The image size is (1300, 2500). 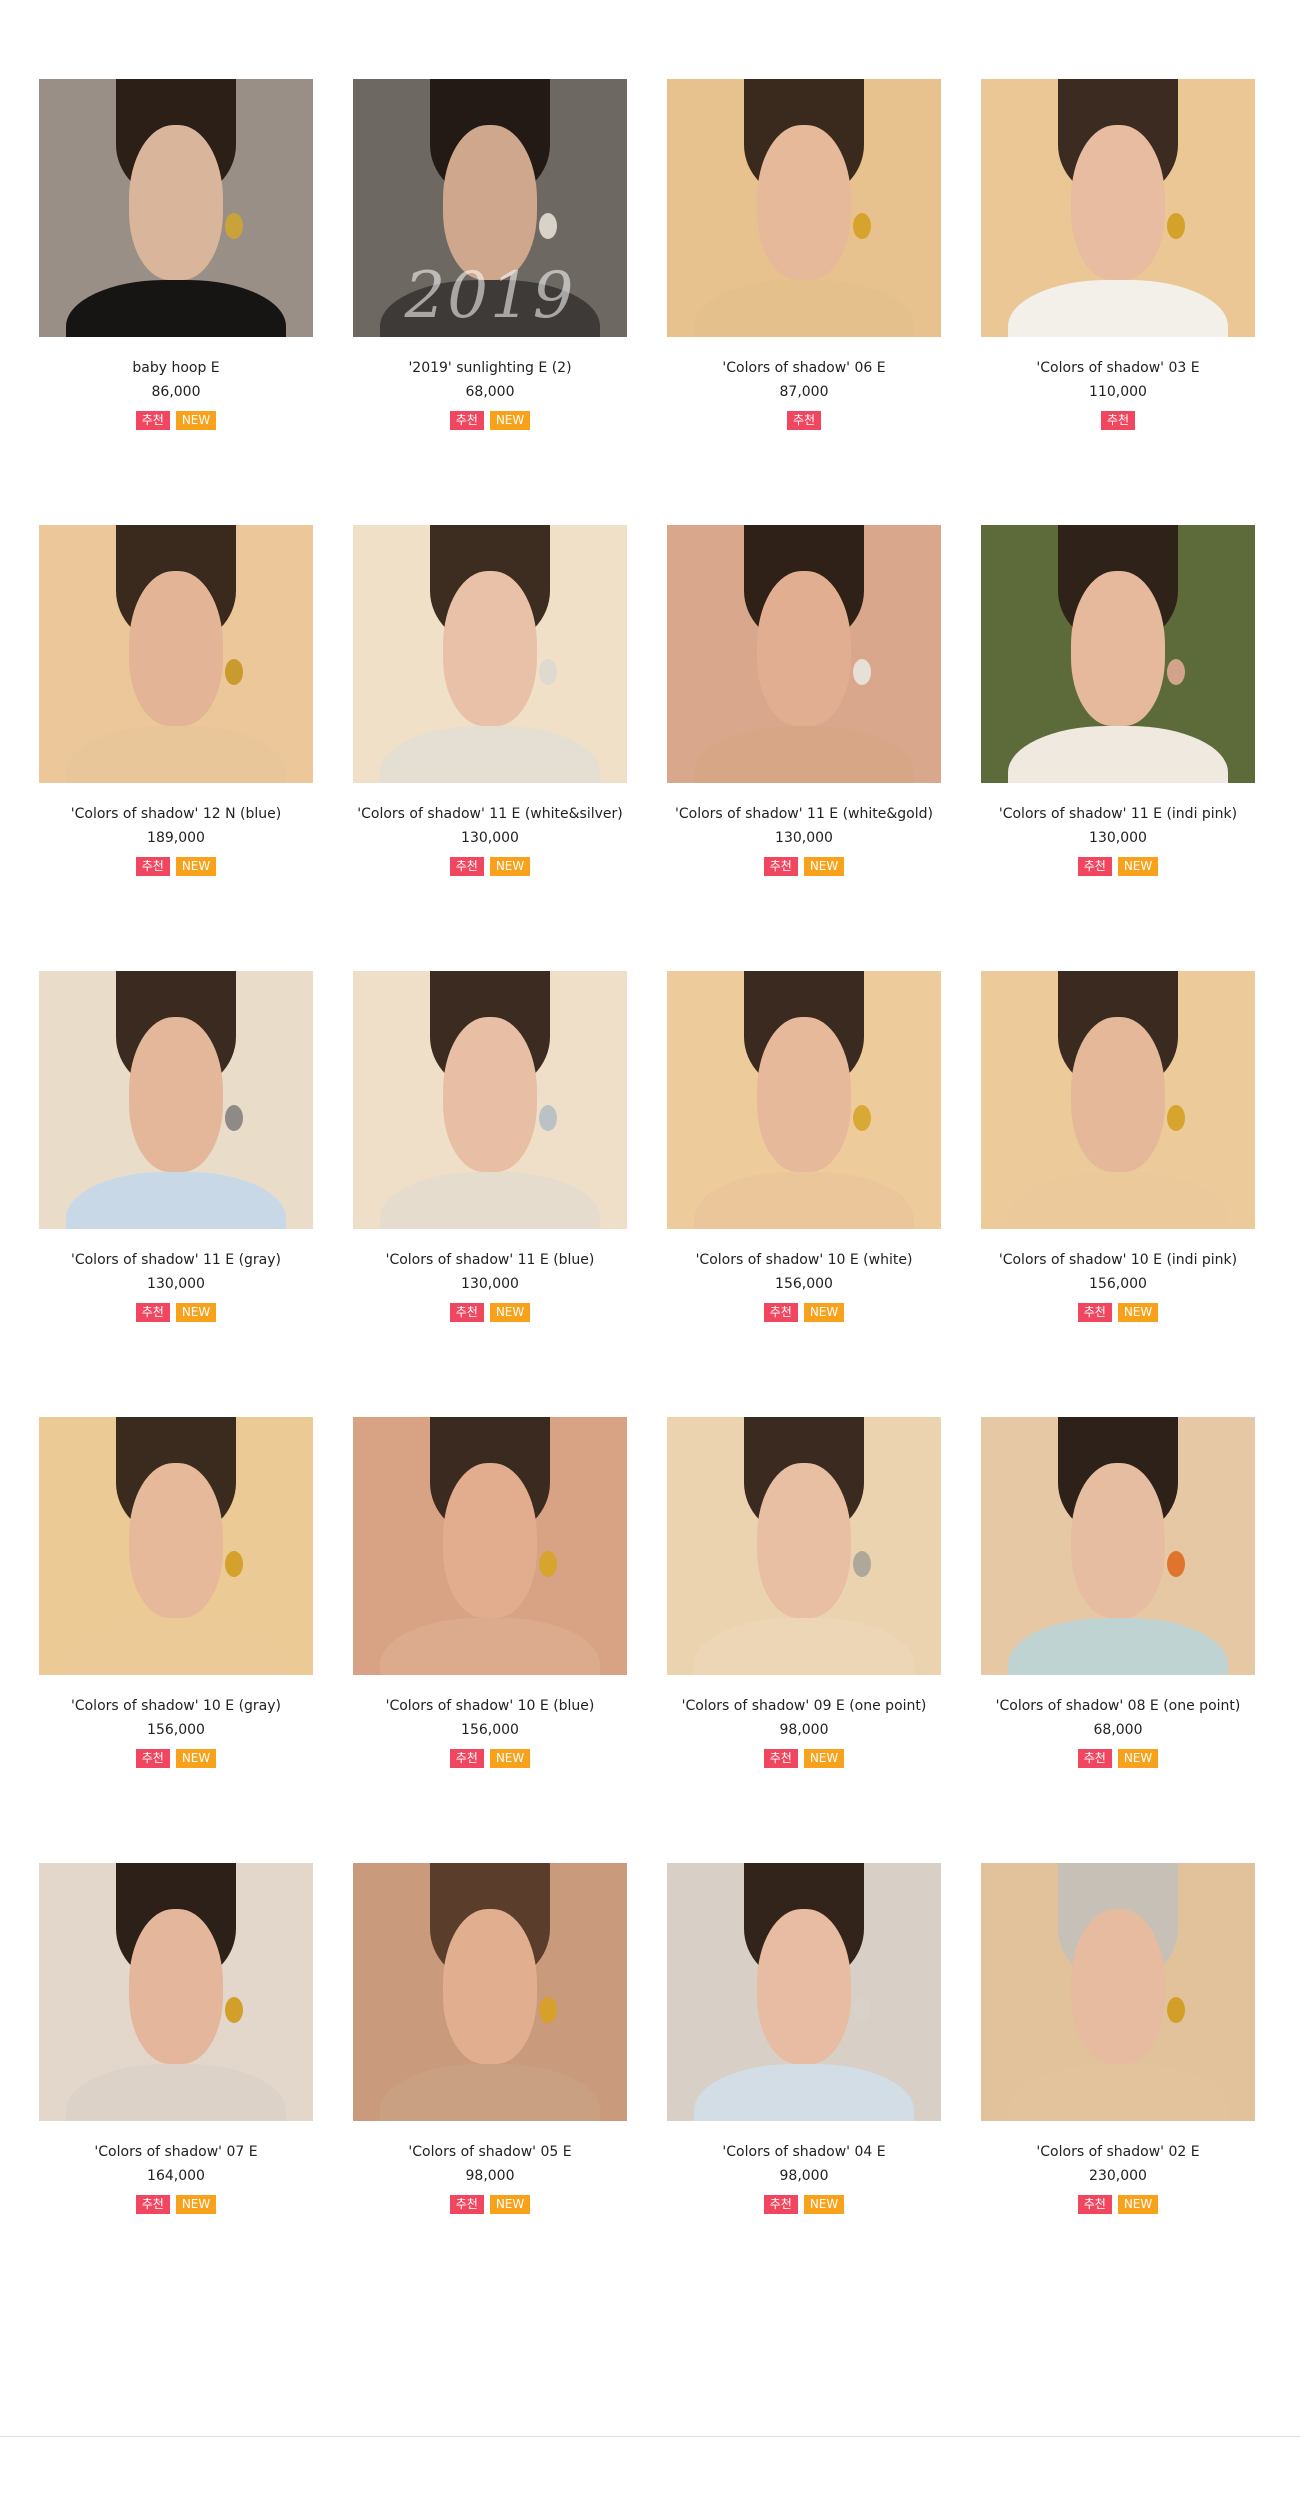 What do you see at coordinates (804, 1260) in the screenshot?
I see `product-name: 'Colors of shadow' 10 E (white)` at bounding box center [804, 1260].